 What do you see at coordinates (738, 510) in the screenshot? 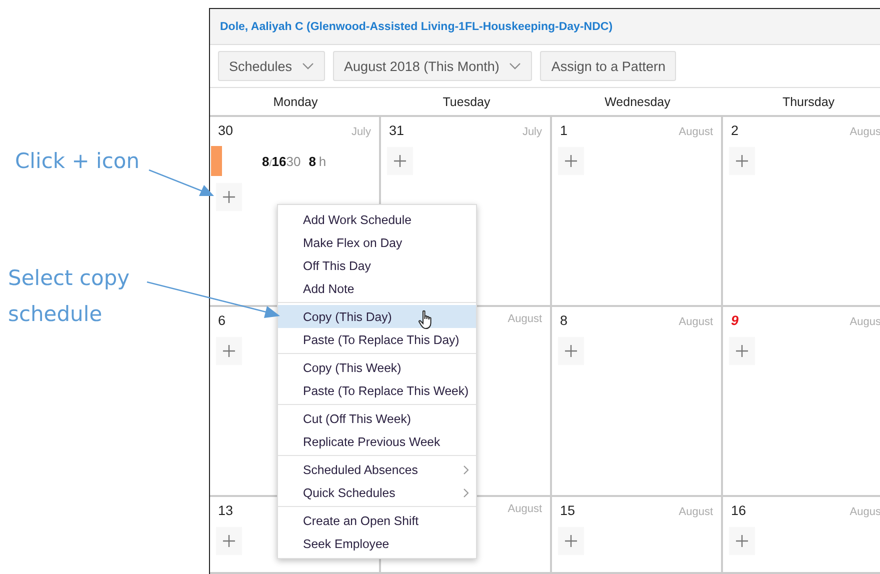
I see `day-number: 16` at bounding box center [738, 510].